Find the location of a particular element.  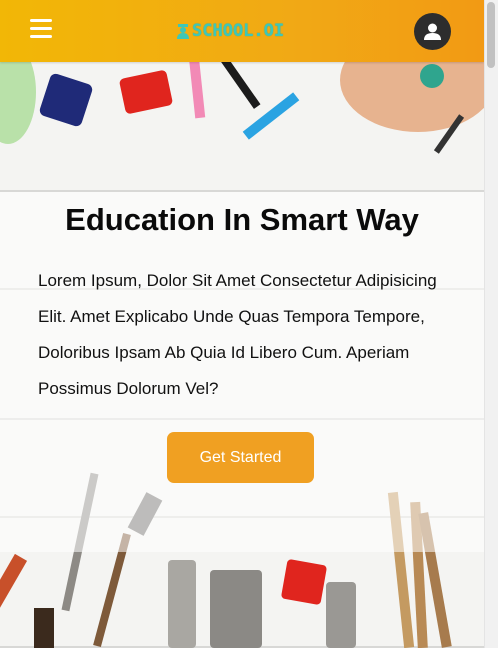

graduate-icon is located at coordinates (183, 31).